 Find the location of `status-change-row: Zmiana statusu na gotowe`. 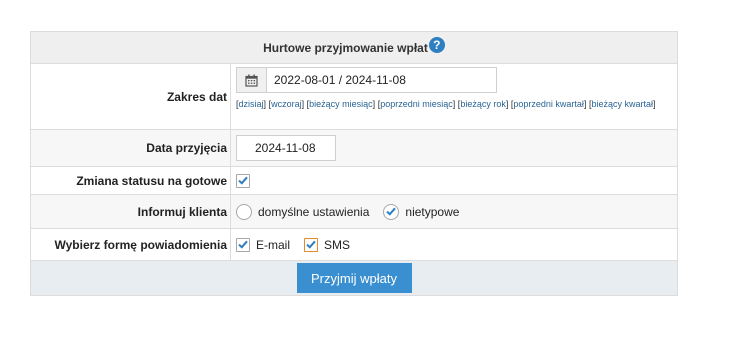

status-change-row: Zmiana statusu na gotowe is located at coordinates (354, 181).